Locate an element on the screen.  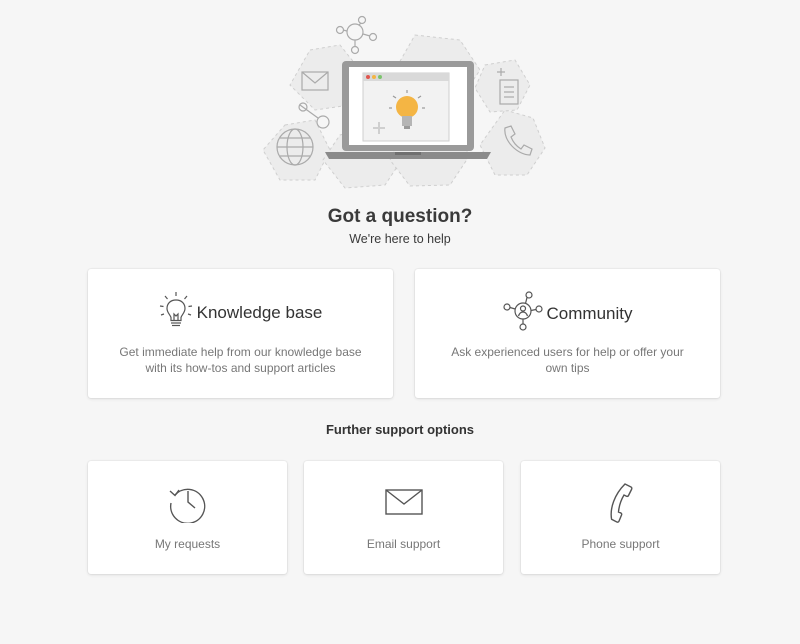
my-requests-card: My requests is located at coordinates (187, 517).